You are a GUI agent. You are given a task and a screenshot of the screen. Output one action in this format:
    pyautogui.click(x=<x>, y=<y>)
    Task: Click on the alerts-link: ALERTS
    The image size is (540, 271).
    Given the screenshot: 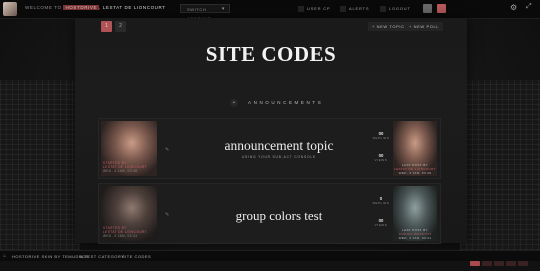 What is the action you would take?
    pyautogui.click(x=354, y=9)
    